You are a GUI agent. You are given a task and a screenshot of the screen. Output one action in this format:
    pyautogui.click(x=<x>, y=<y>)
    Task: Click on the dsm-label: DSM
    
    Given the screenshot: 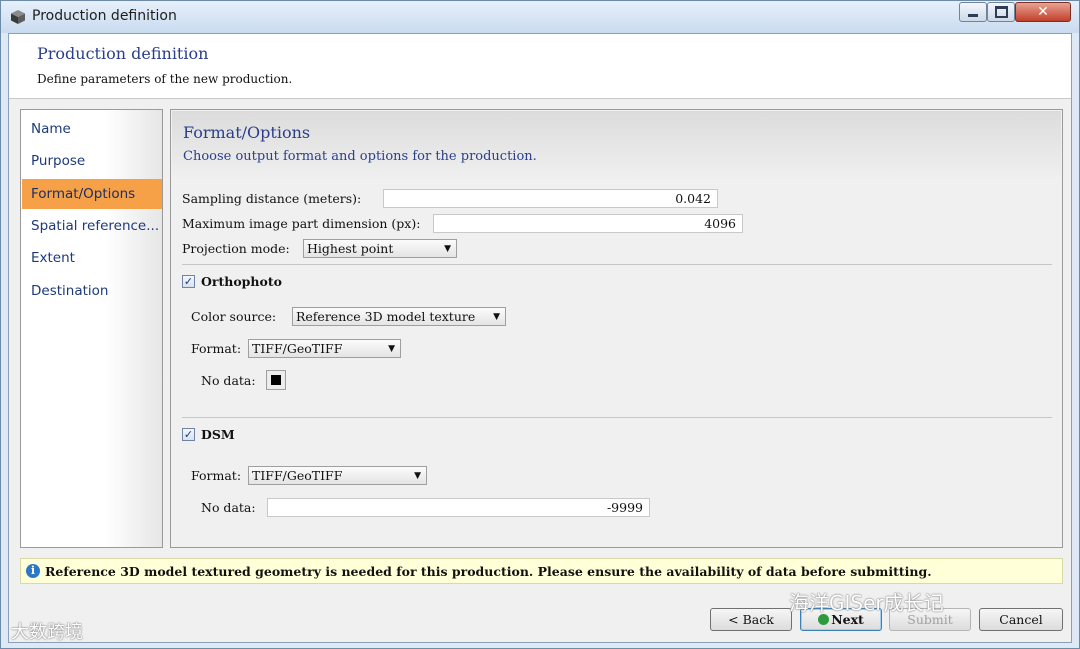 What is the action you would take?
    pyautogui.click(x=218, y=434)
    